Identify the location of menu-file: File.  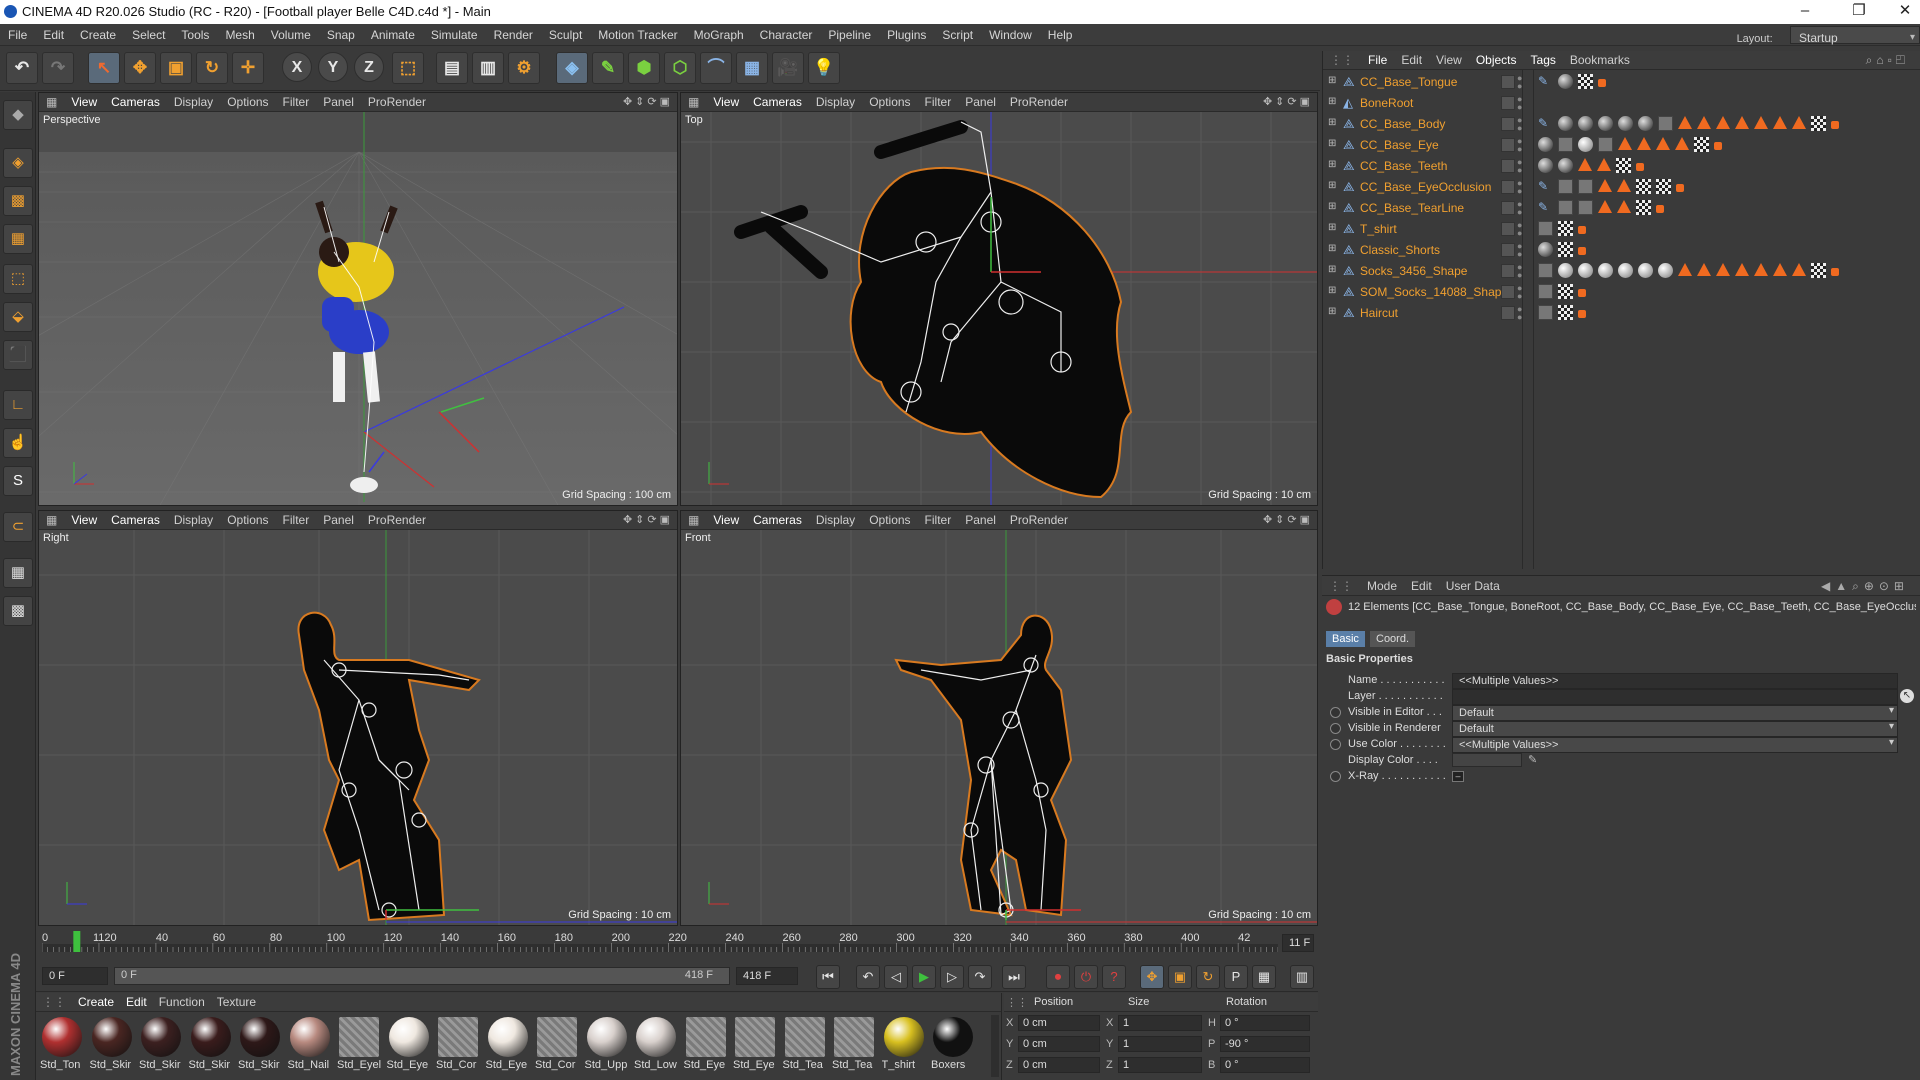
(17, 35).